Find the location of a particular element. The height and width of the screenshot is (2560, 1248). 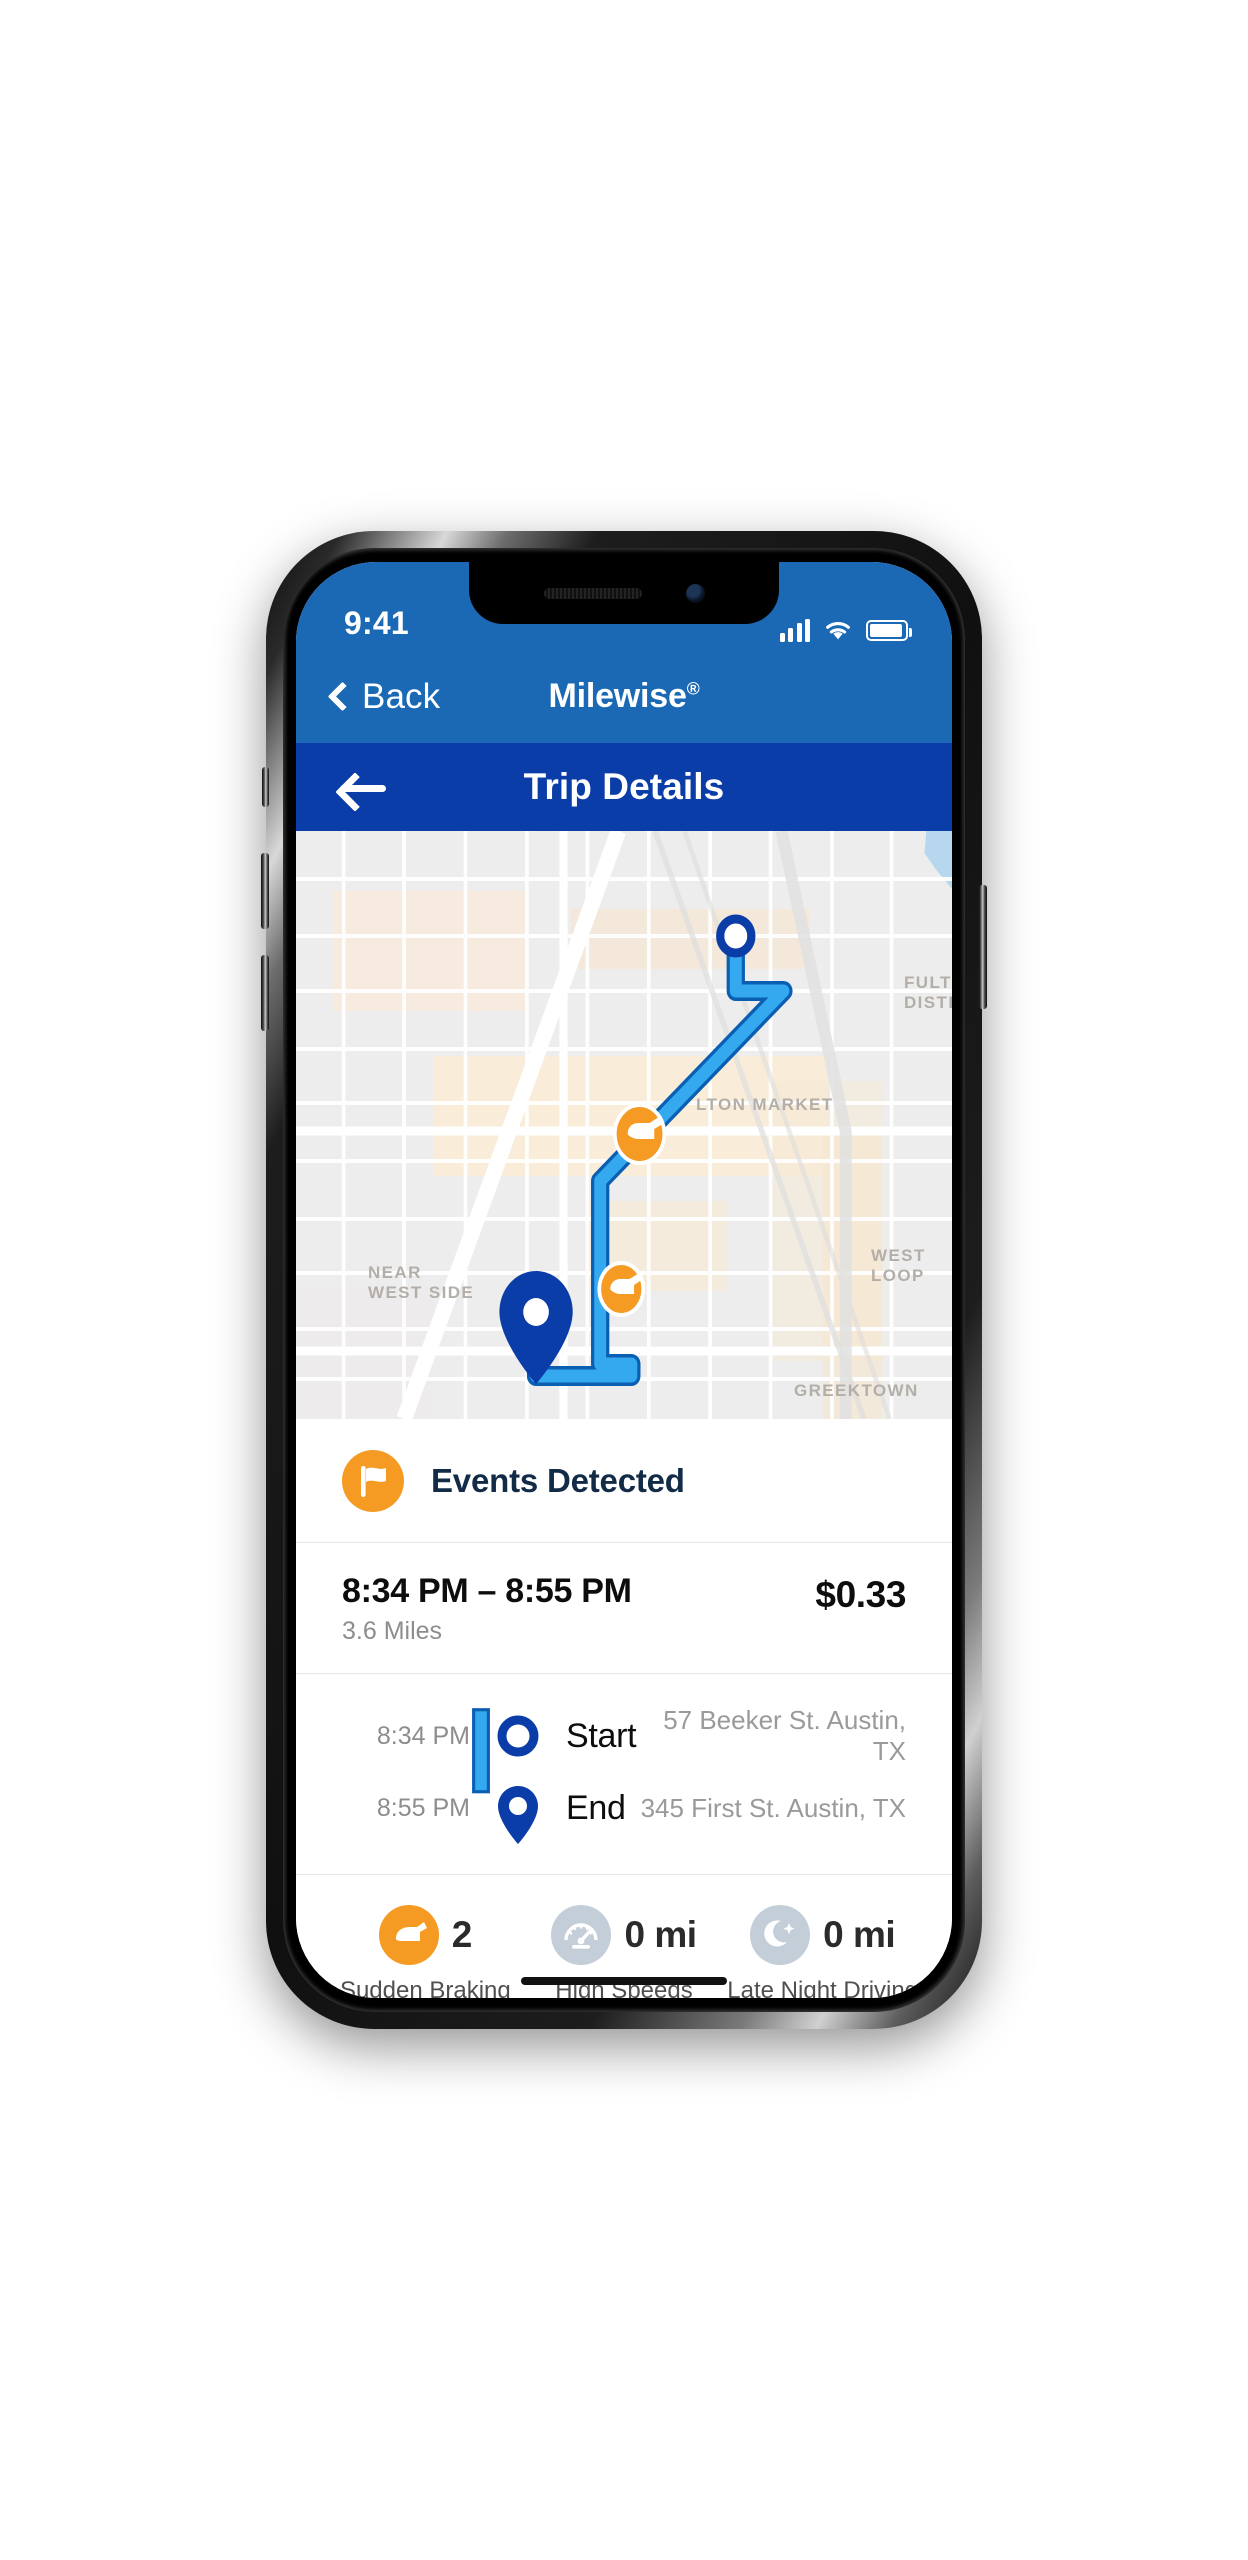

stat-sudden-braking-label: Sudden Braking is located at coordinates (425, 1987).